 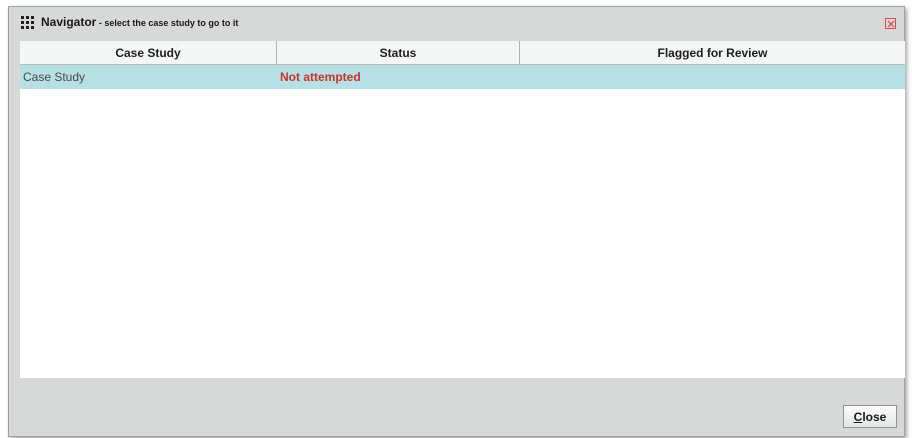 I want to click on close-button: Close, so click(x=870, y=416).